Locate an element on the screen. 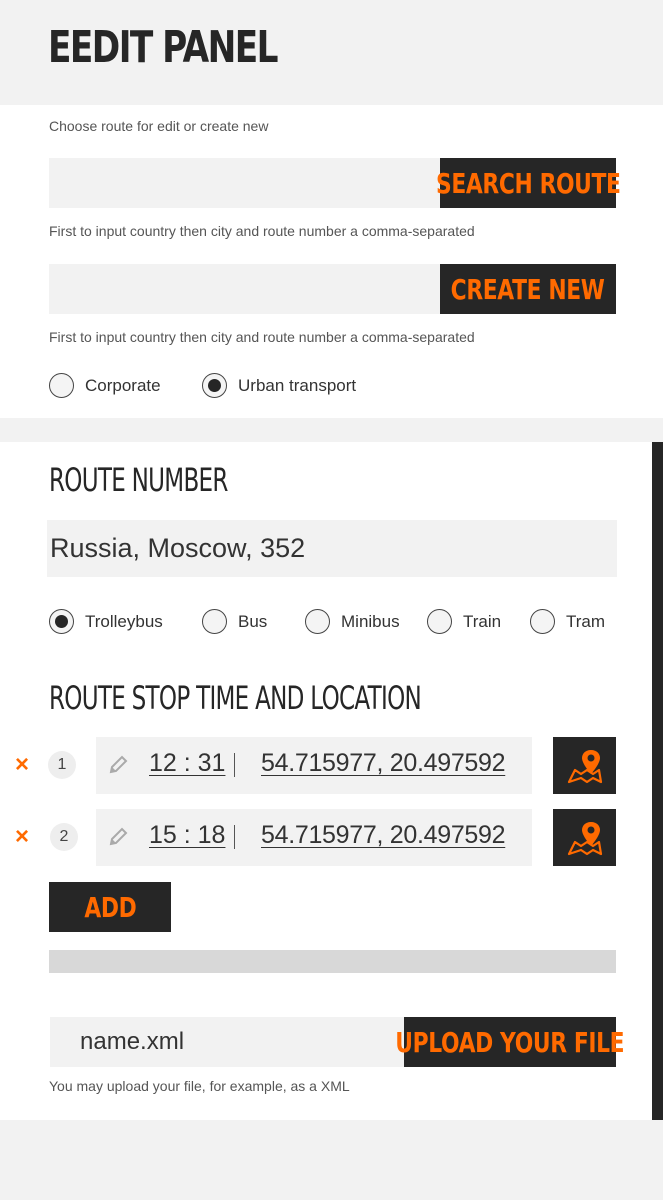 The image size is (663, 1200). add-stop-button: ADD is located at coordinates (110, 907).